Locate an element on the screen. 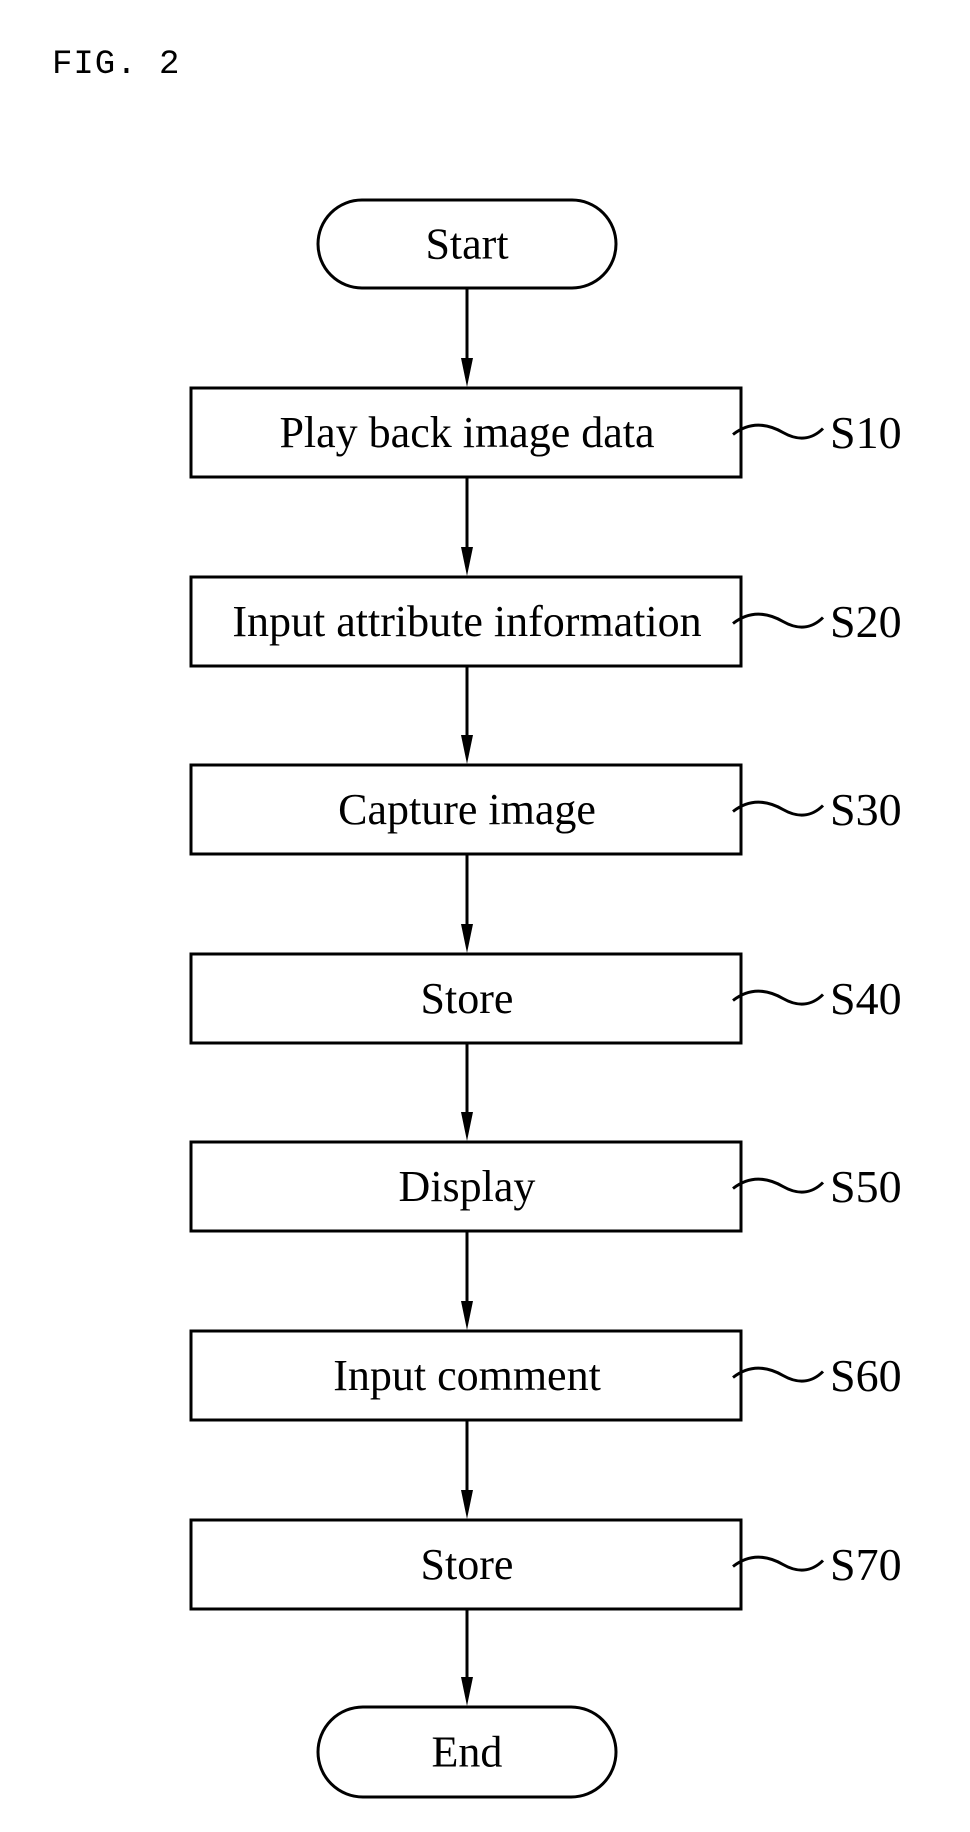 This screenshot has width=970, height=1832. step-id-label: S60 is located at coordinates (866, 1375).